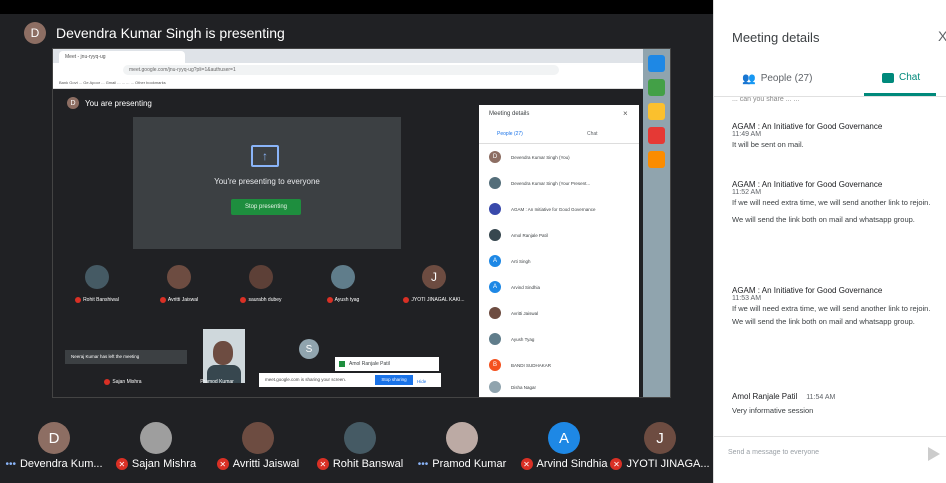 The height and width of the screenshot is (483, 946). Describe the element at coordinates (656, 63) in the screenshot. I see `browser-icon` at that location.